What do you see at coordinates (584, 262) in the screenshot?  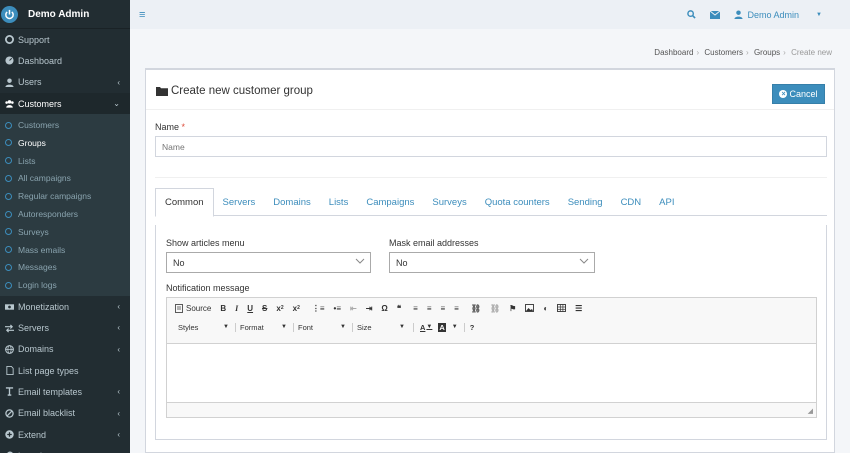 I see `chevron-down-icon` at bounding box center [584, 262].